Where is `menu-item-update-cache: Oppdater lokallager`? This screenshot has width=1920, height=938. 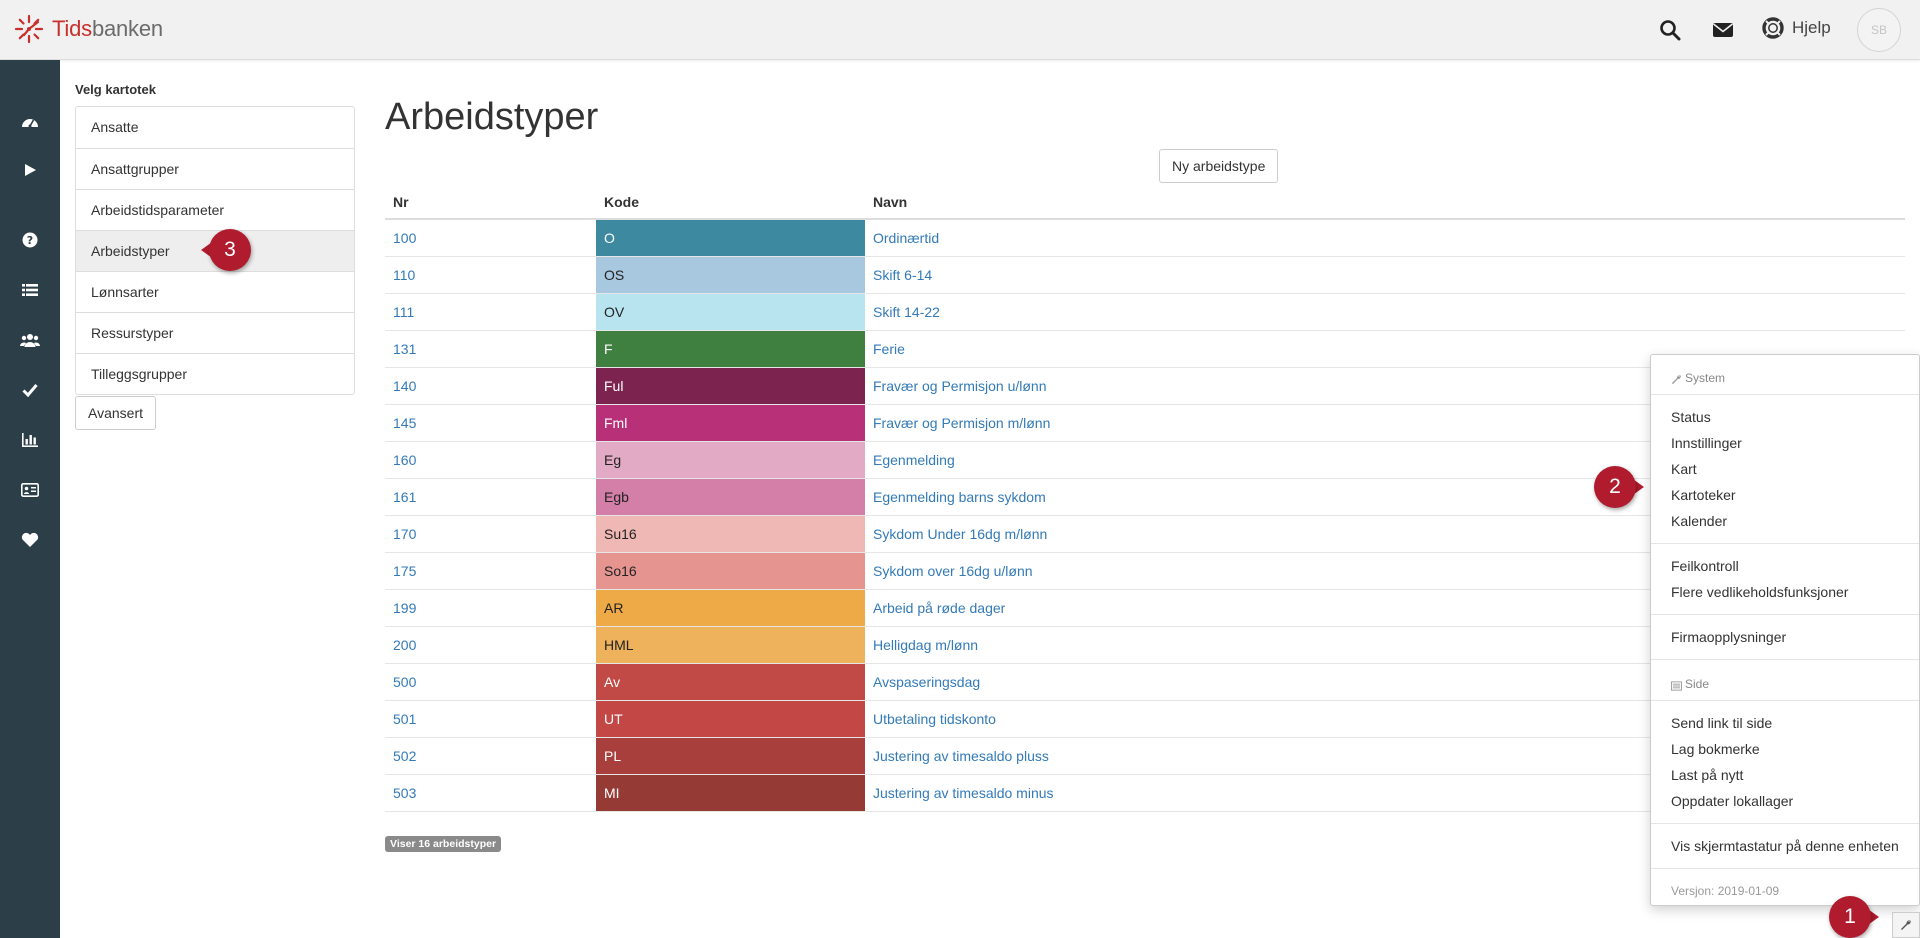
menu-item-update-cache: Oppdater lokallager is located at coordinates (1785, 801).